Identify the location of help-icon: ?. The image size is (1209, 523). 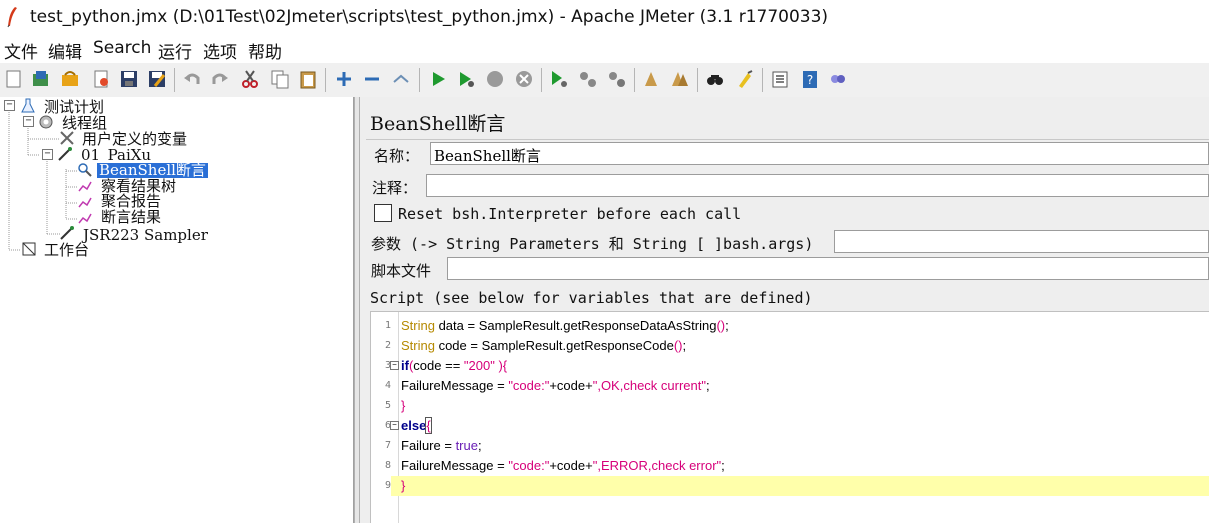
(810, 79).